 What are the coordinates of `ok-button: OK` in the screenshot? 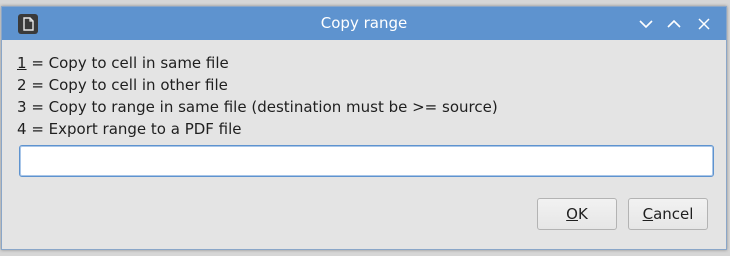 It's located at (577, 214).